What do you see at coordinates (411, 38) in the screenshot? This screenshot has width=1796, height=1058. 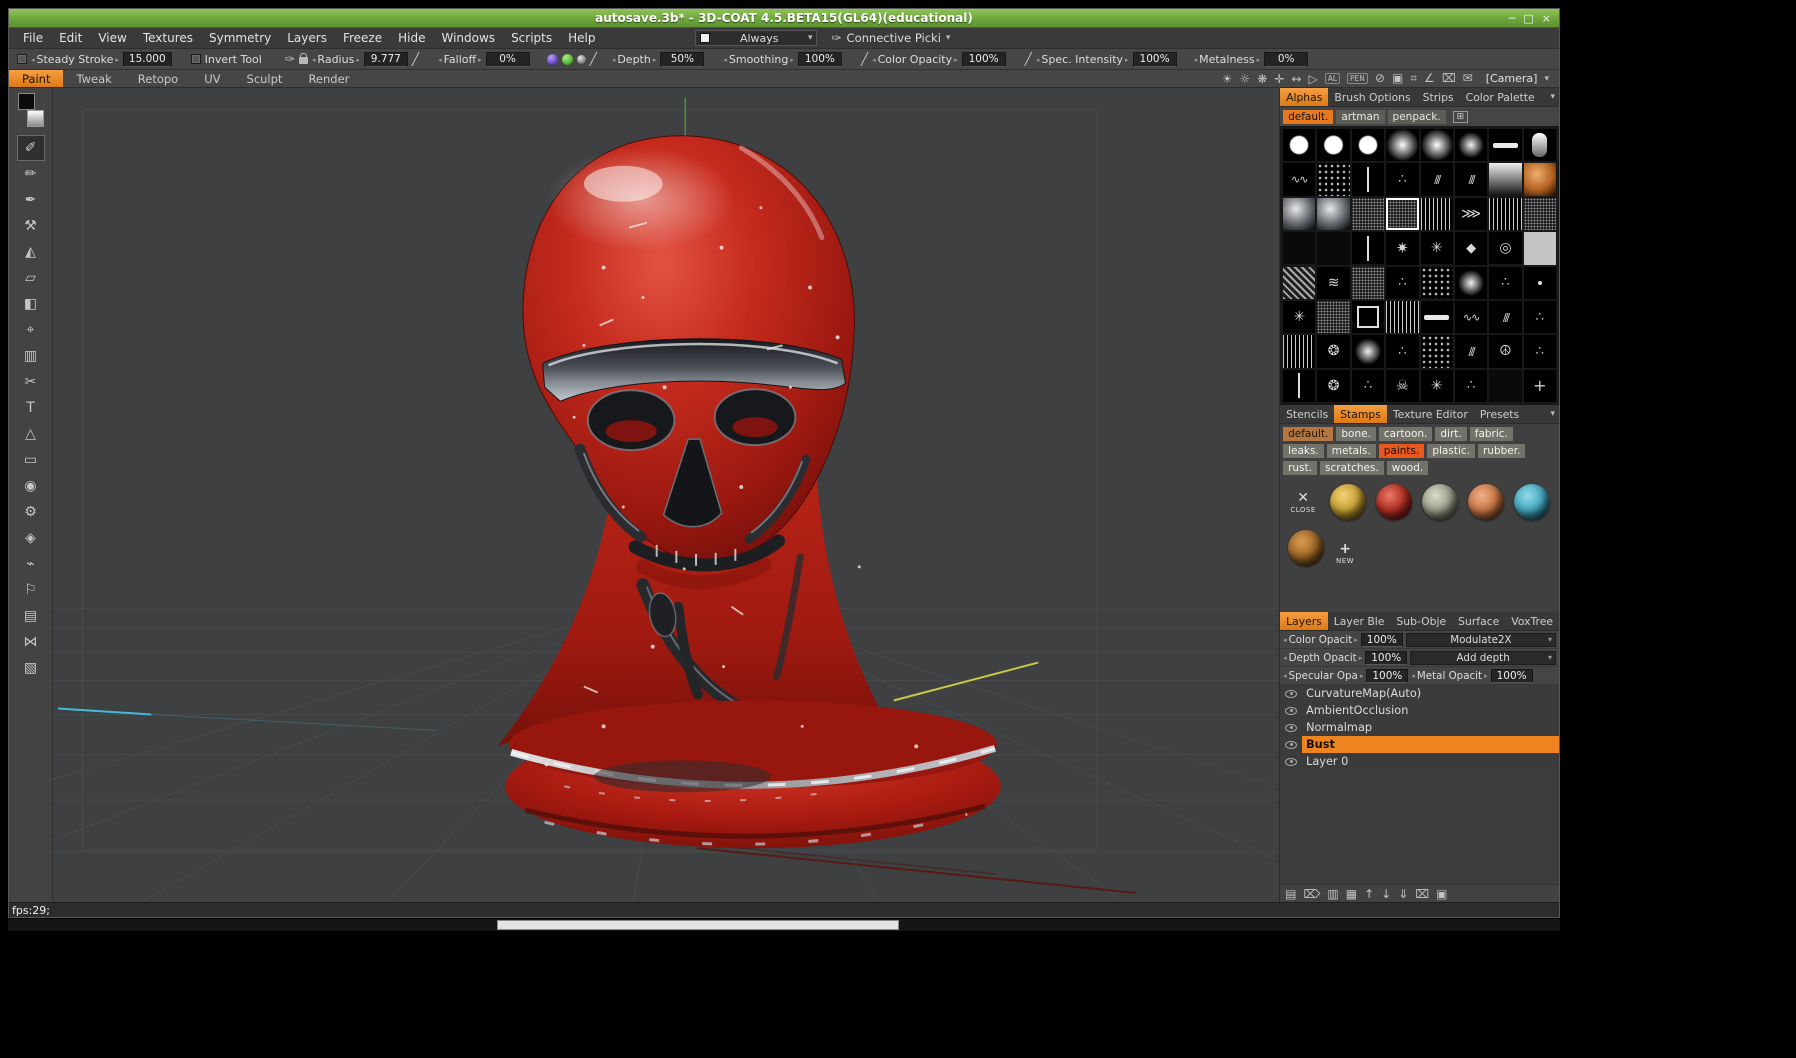 I see `menu-item: Hide` at bounding box center [411, 38].